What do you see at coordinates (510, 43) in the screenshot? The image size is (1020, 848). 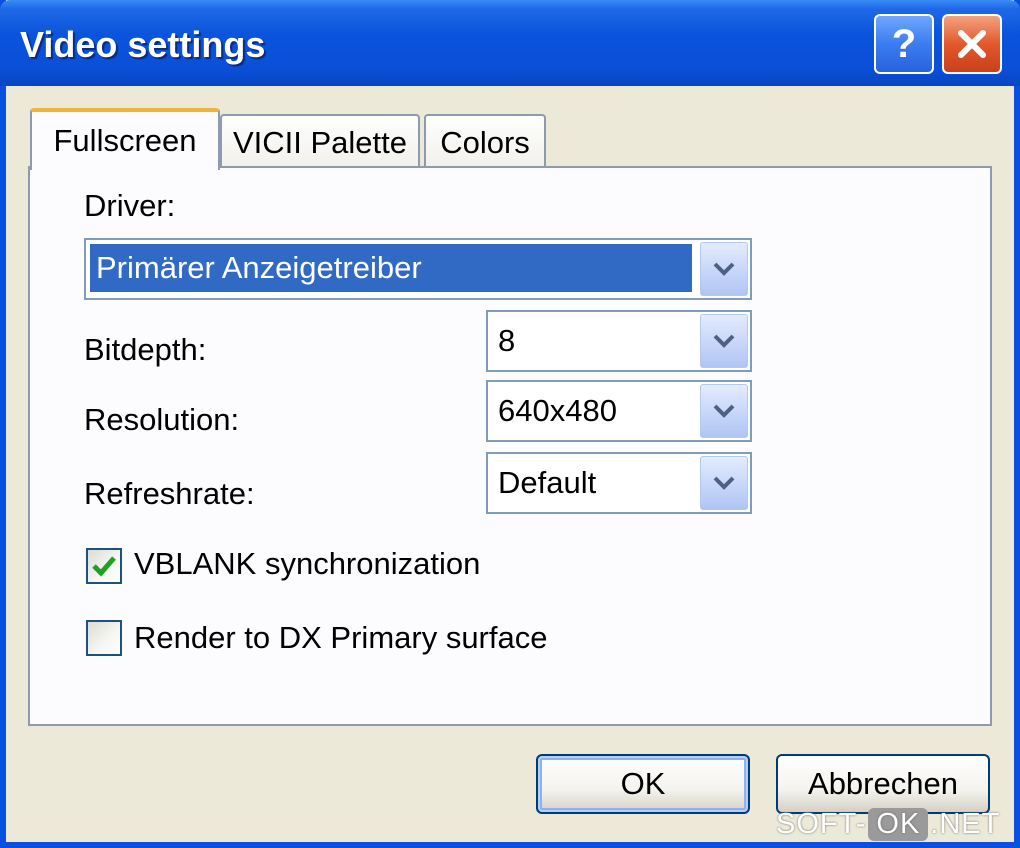 I see `title-bar: Video settings ?` at bounding box center [510, 43].